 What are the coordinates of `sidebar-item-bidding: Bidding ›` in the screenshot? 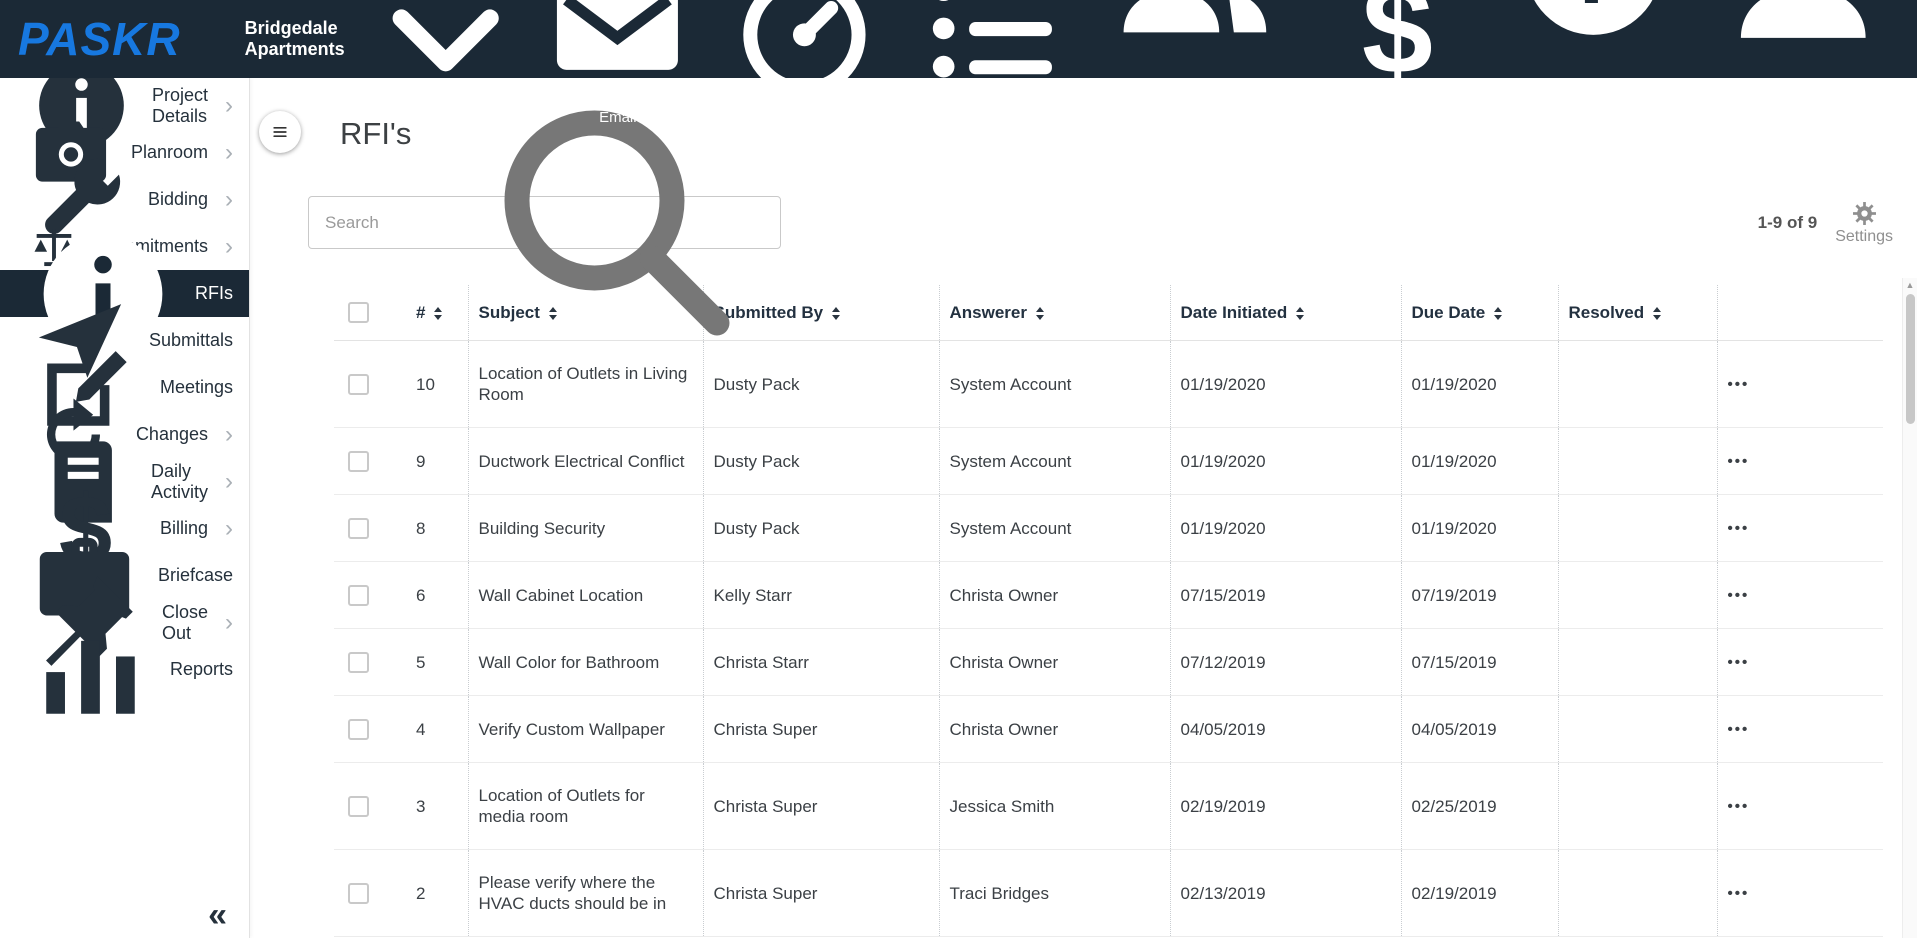 It's located at (124, 196).